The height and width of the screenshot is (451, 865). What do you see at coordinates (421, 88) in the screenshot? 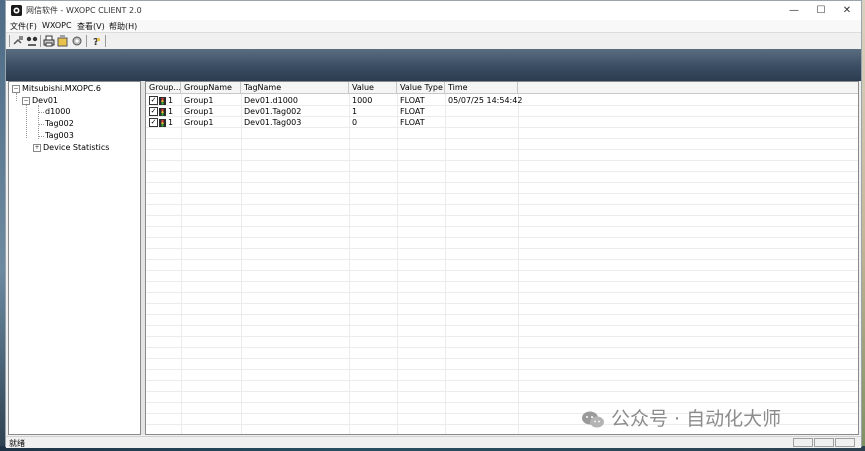
I see `column-header-value-type: Value Type` at bounding box center [421, 88].